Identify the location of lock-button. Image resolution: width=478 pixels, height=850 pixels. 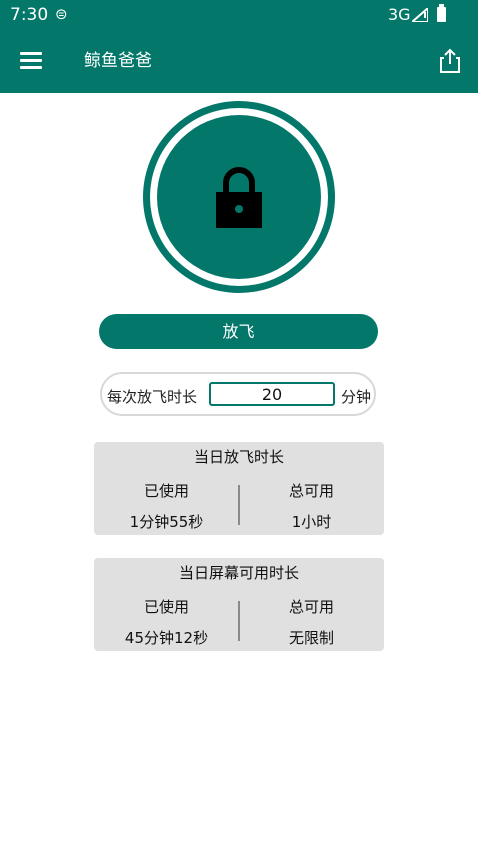
(239, 197).